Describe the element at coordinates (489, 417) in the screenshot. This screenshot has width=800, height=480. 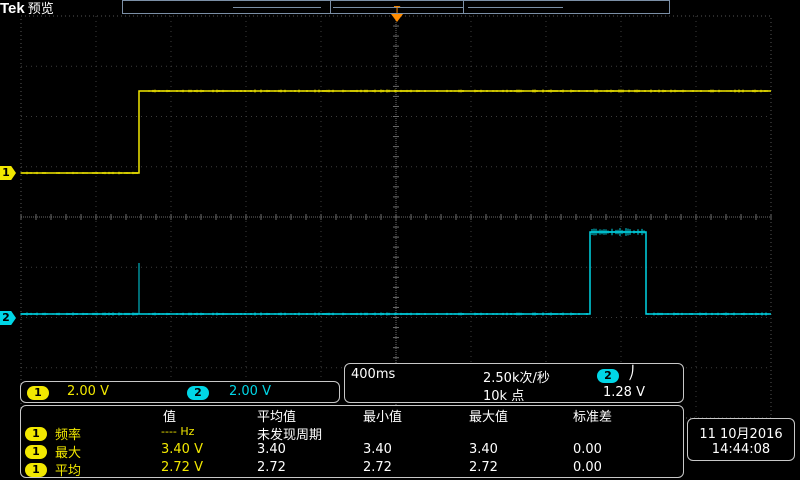
I see `col-header-max: 最大值` at that location.